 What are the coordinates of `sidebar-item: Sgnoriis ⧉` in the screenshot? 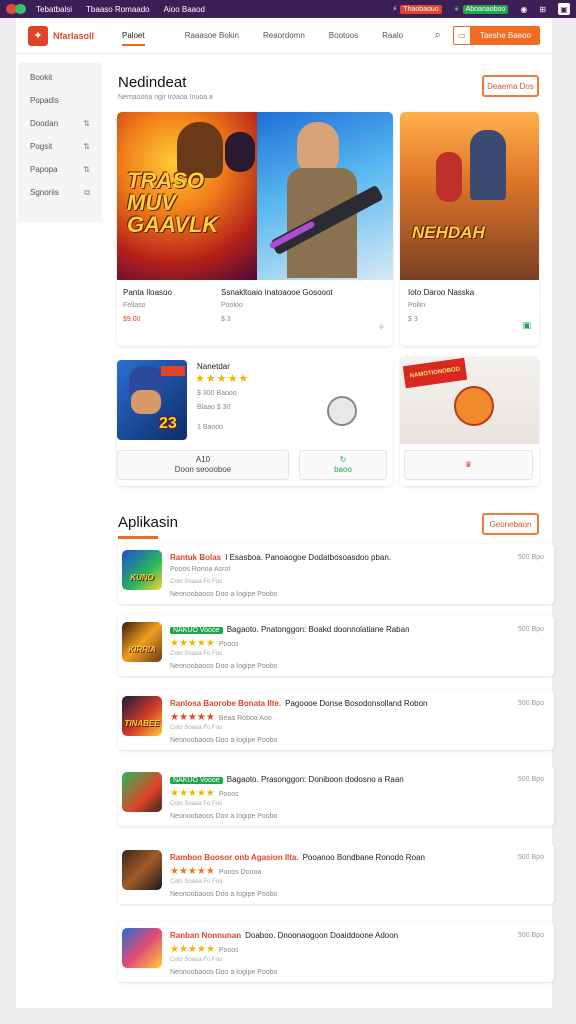 It's located at (60, 192).